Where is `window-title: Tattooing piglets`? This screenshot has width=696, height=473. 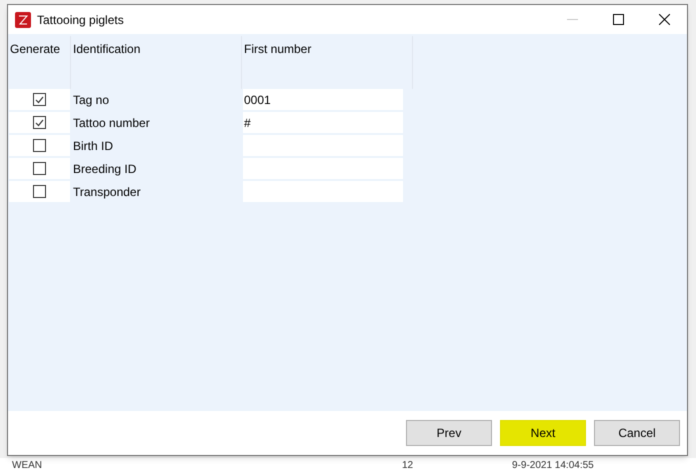
window-title: Tattooing piglets is located at coordinates (80, 20).